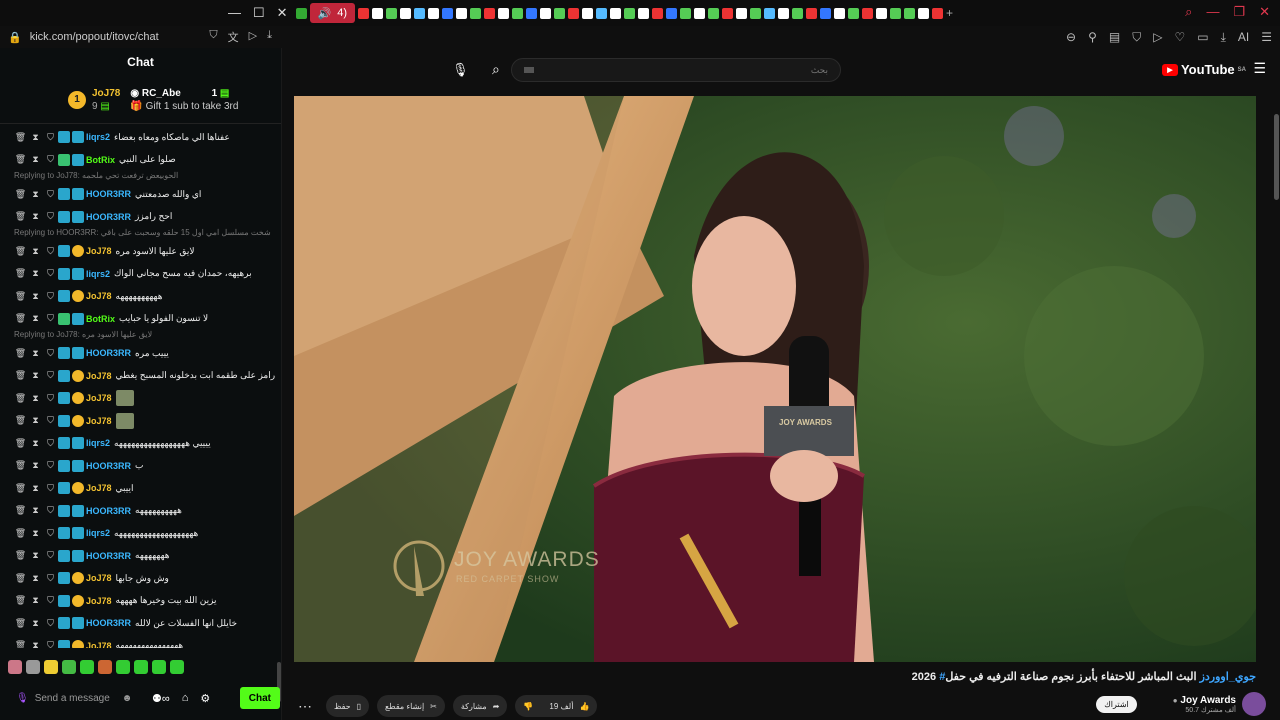 Image resolution: width=1280 pixels, height=720 pixels. Describe the element at coordinates (1276, 384) in the screenshot. I see `page-scrollbar` at that location.